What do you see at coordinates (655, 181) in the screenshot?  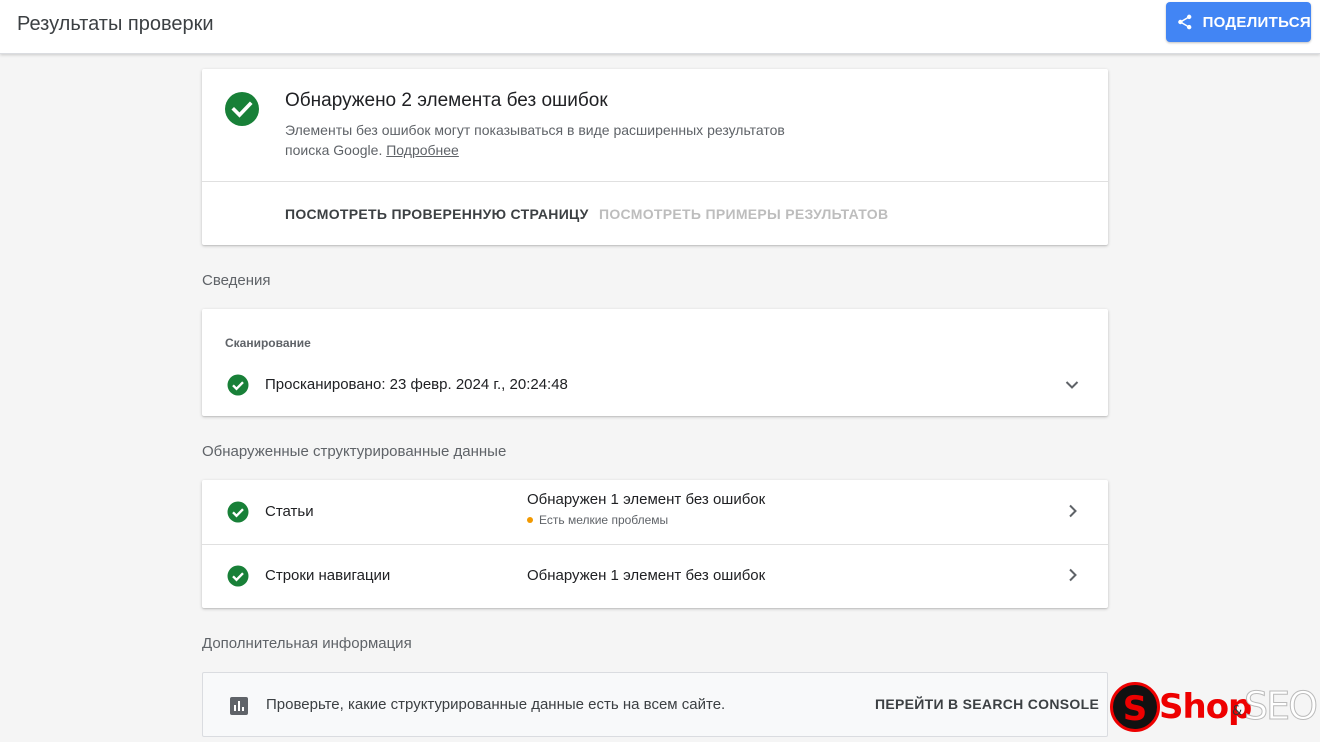 I see `divider` at bounding box center [655, 181].